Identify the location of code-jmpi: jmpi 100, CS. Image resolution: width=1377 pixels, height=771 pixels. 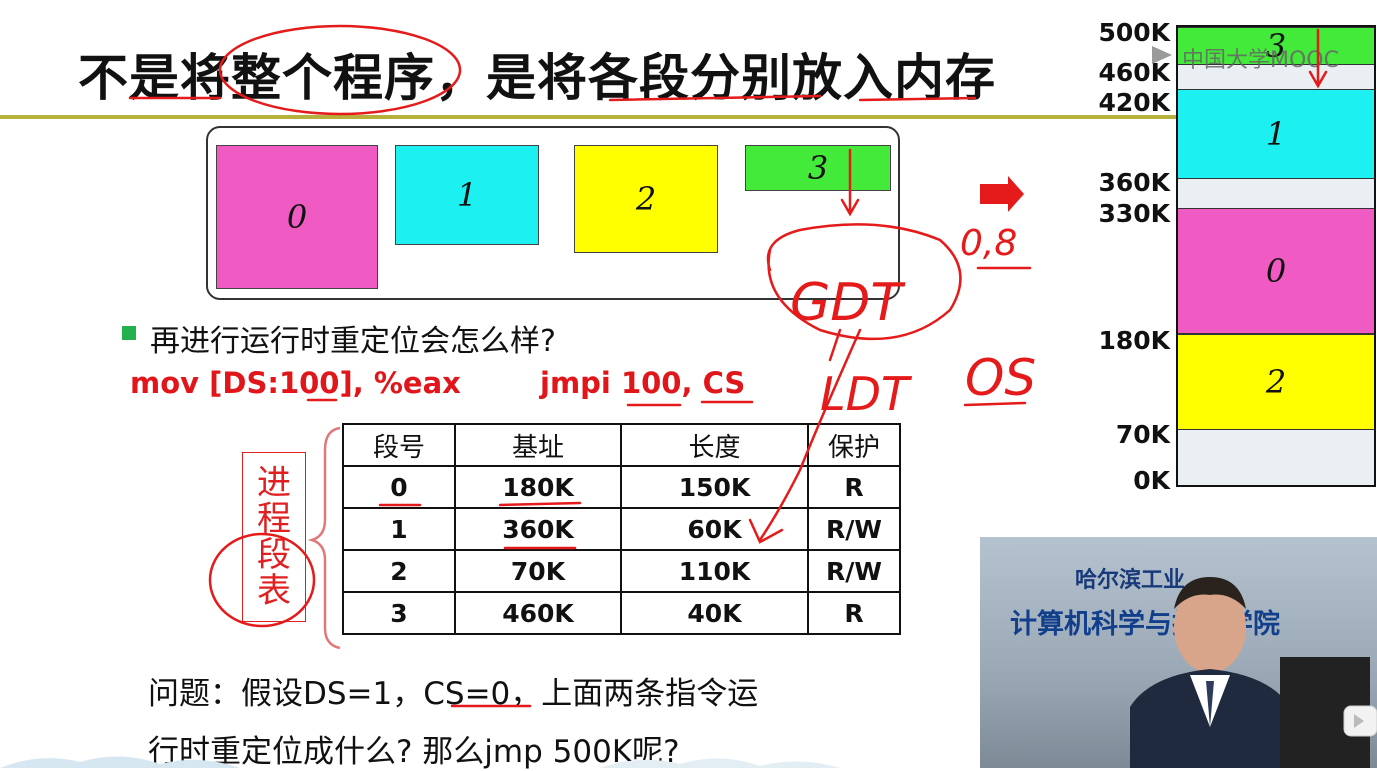
(643, 383).